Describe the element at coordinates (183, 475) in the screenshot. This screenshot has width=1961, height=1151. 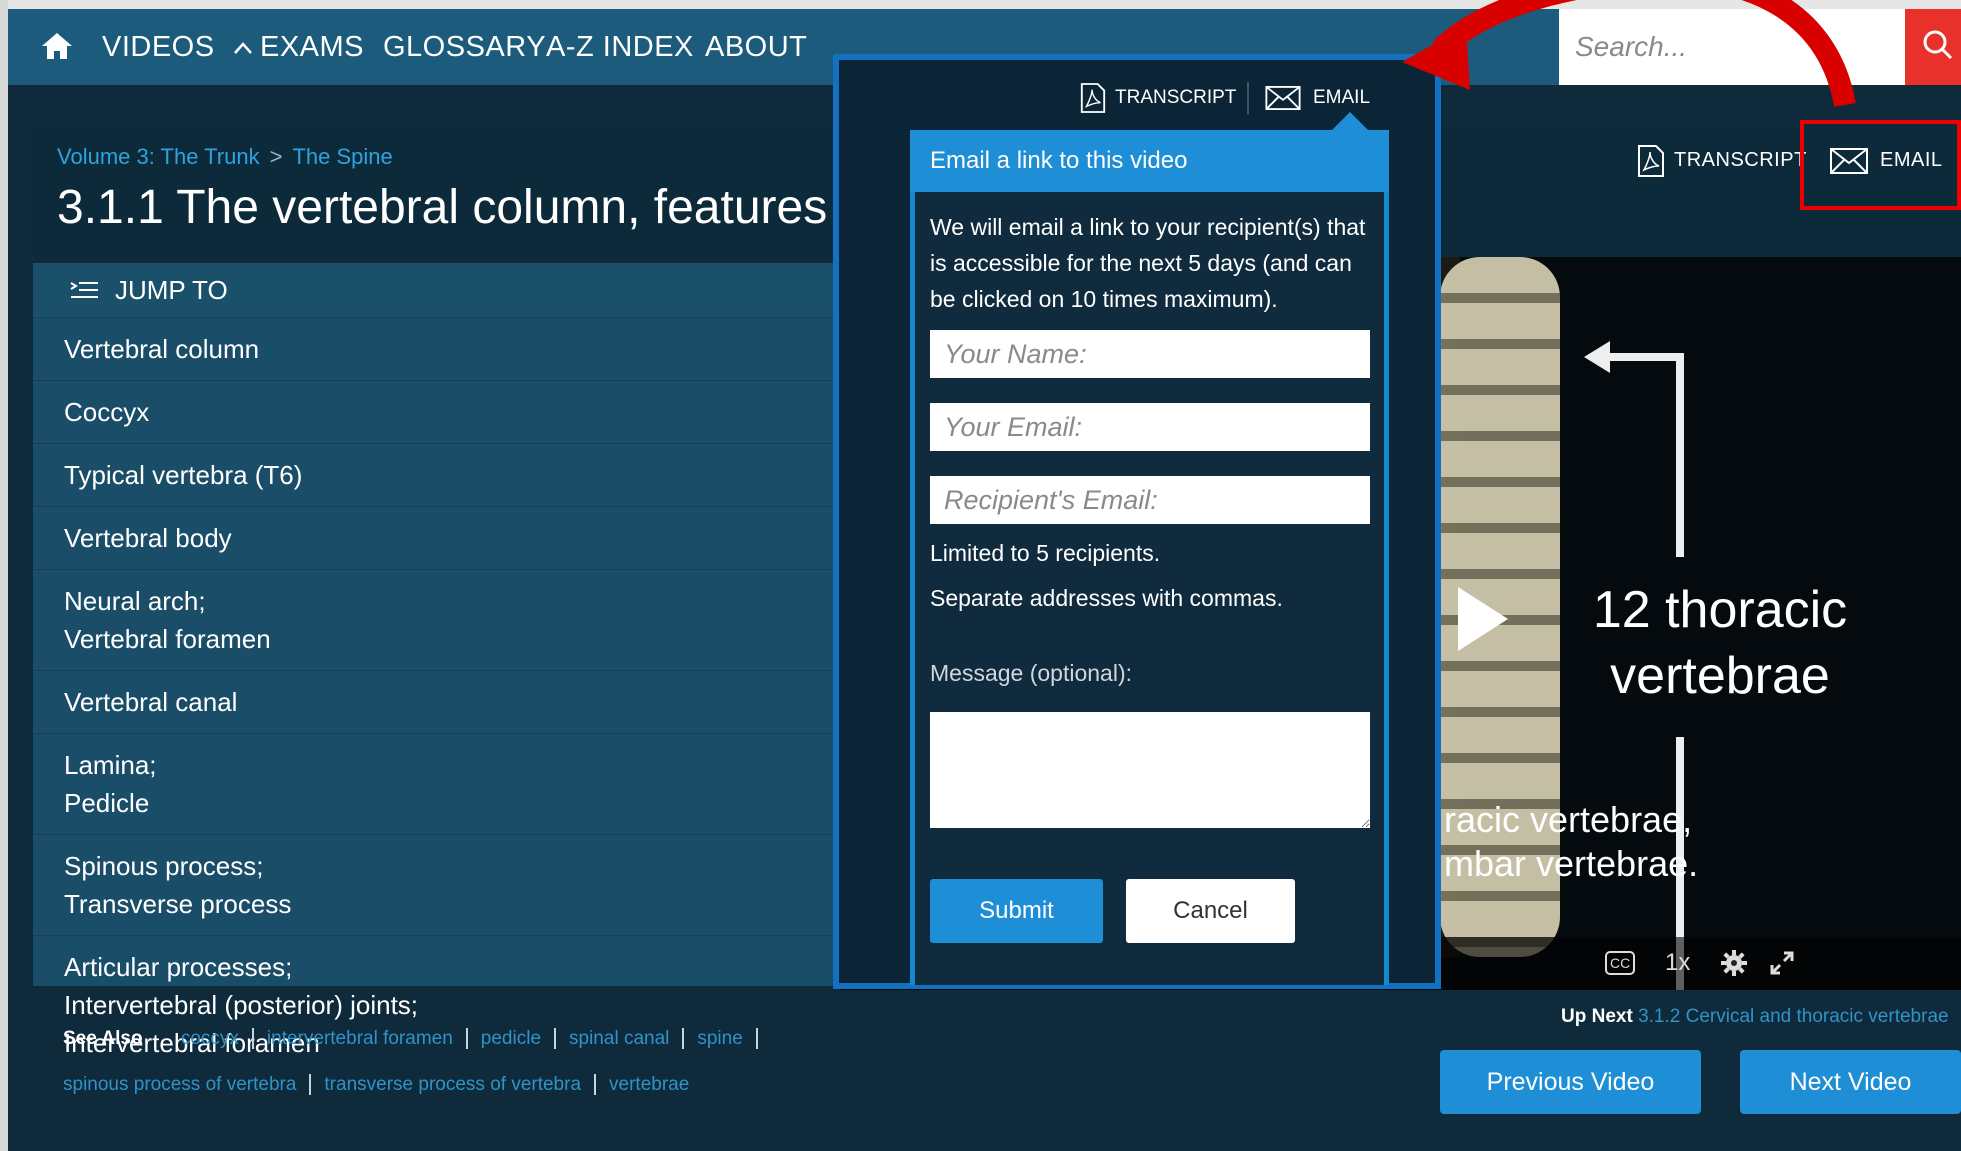
I see `jump-item-line: Typical vertebra (T6)` at that location.